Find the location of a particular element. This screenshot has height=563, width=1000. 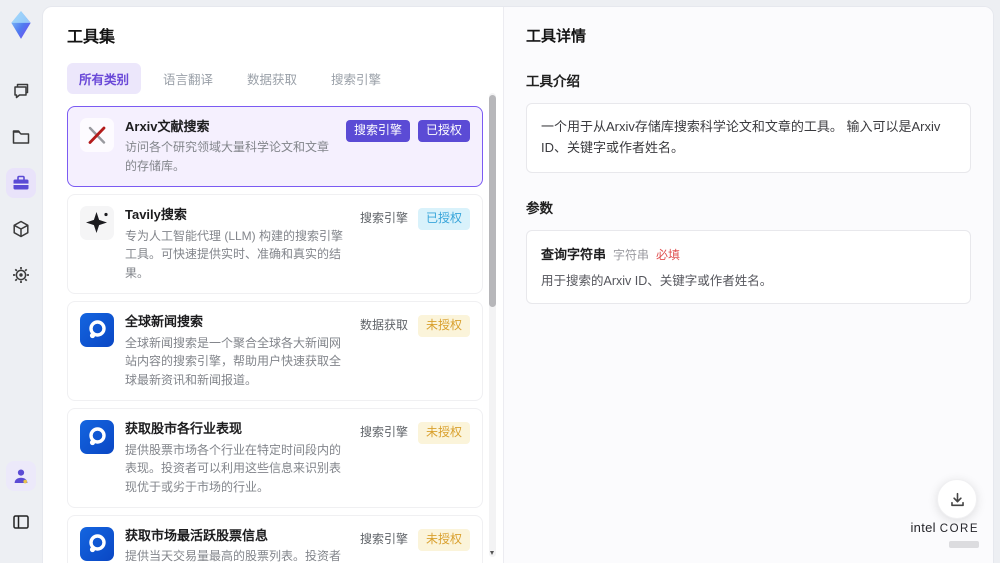

tool-name: Arxiv文献搜索 is located at coordinates (167, 126).